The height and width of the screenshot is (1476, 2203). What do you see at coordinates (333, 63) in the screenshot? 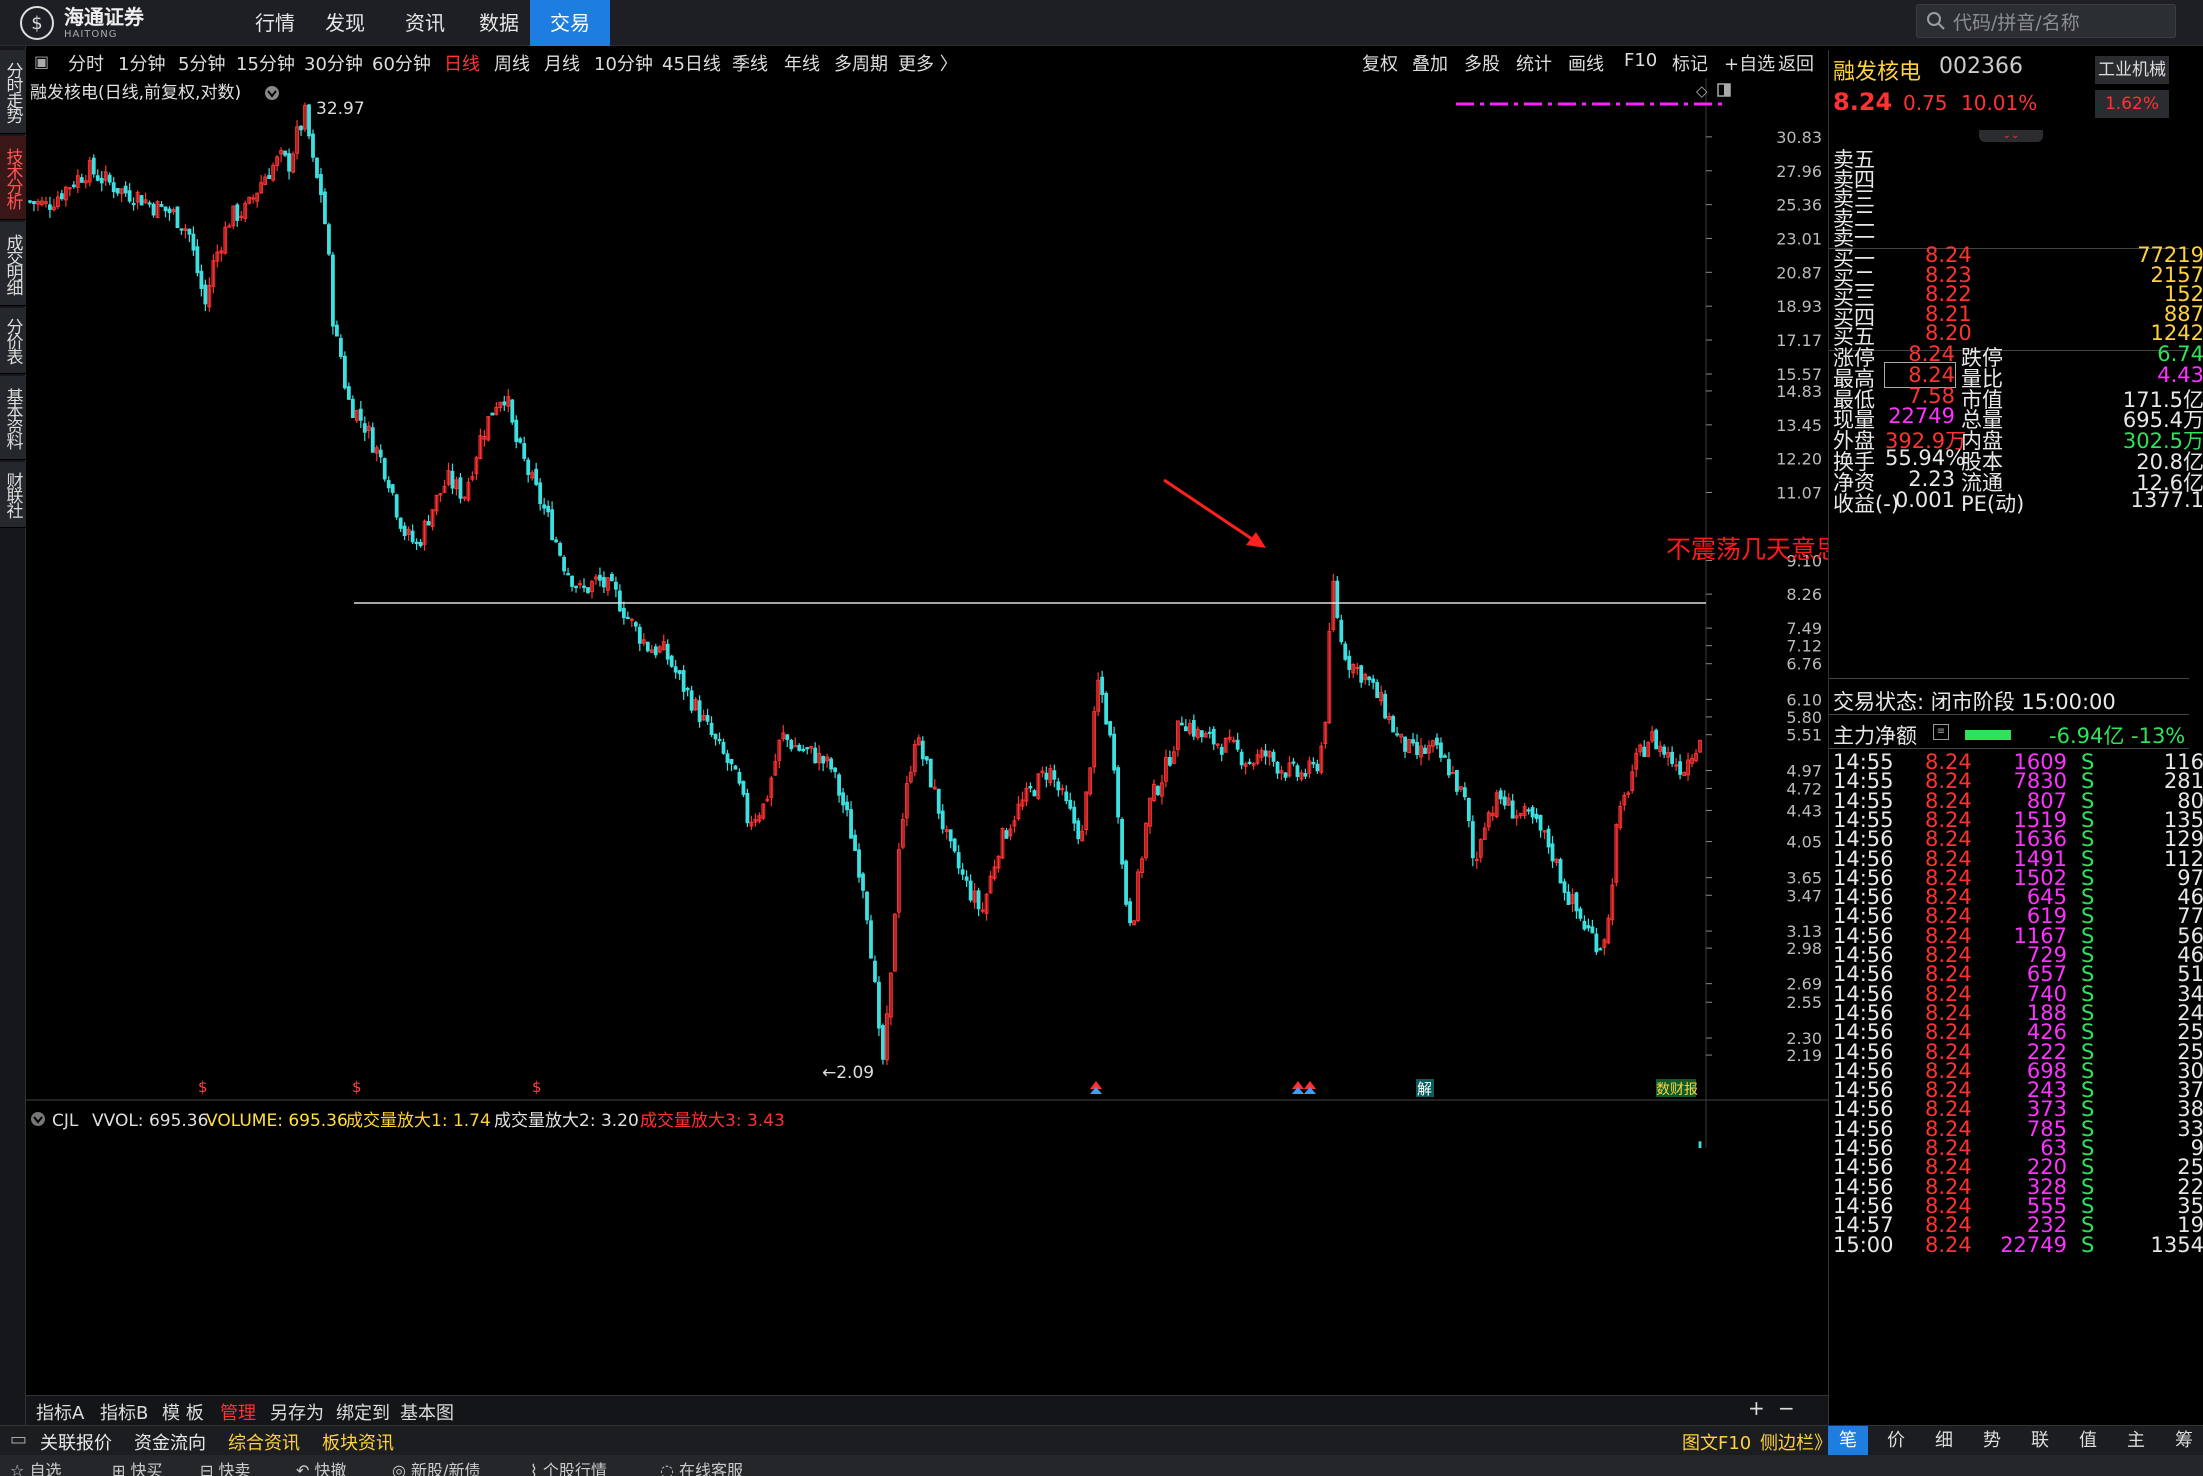
I see `period-30min: 30分钟` at bounding box center [333, 63].